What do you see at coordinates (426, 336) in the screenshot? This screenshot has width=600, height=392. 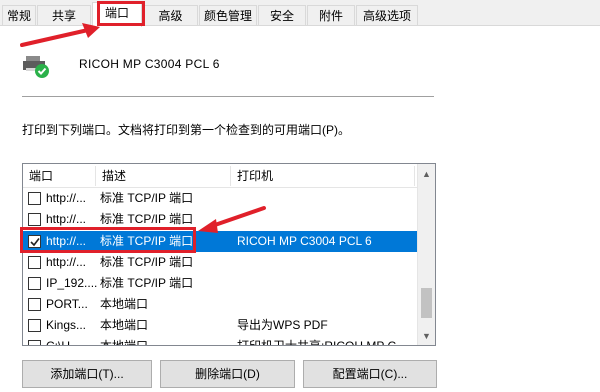 I see `scroll-down-icon: ▼` at bounding box center [426, 336].